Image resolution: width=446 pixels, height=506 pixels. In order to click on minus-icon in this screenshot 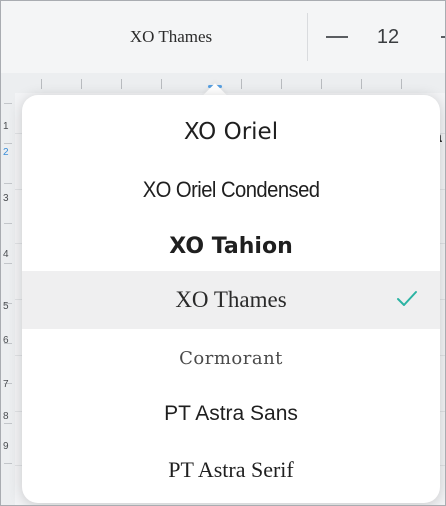, I will do `click(337, 37)`.